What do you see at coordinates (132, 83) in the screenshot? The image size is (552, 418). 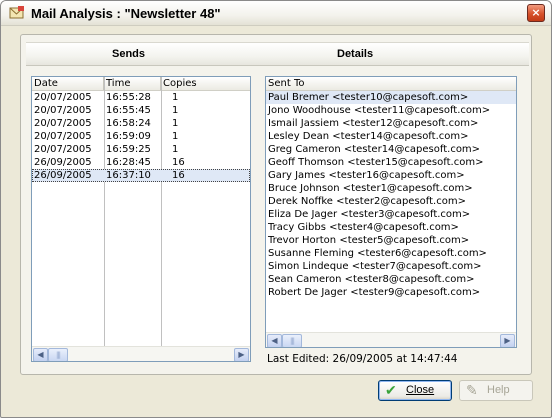 I see `column-time: Time` at bounding box center [132, 83].